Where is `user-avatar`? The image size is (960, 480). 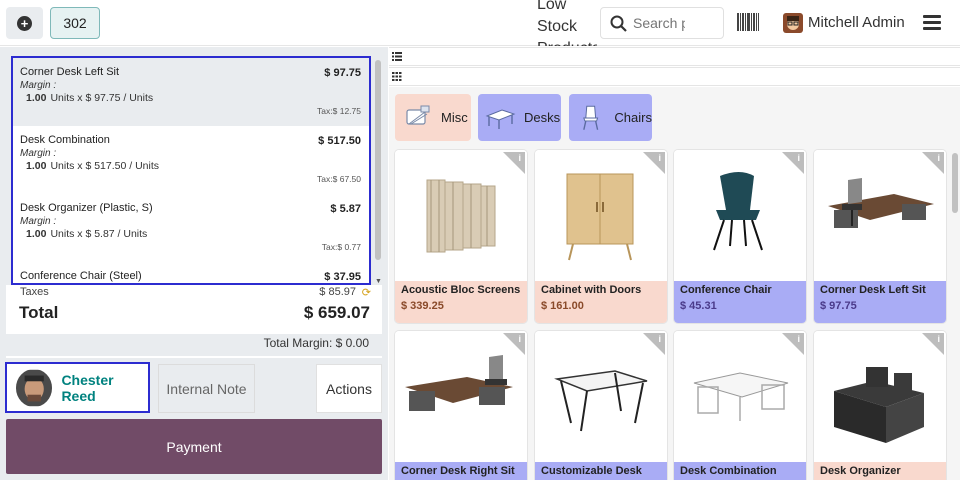
user-avatar is located at coordinates (793, 23).